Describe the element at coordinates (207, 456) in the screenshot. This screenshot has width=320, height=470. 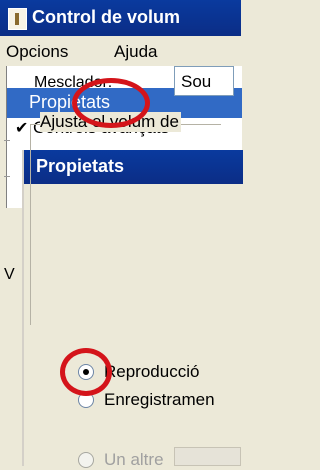
I see `other-device-select` at that location.